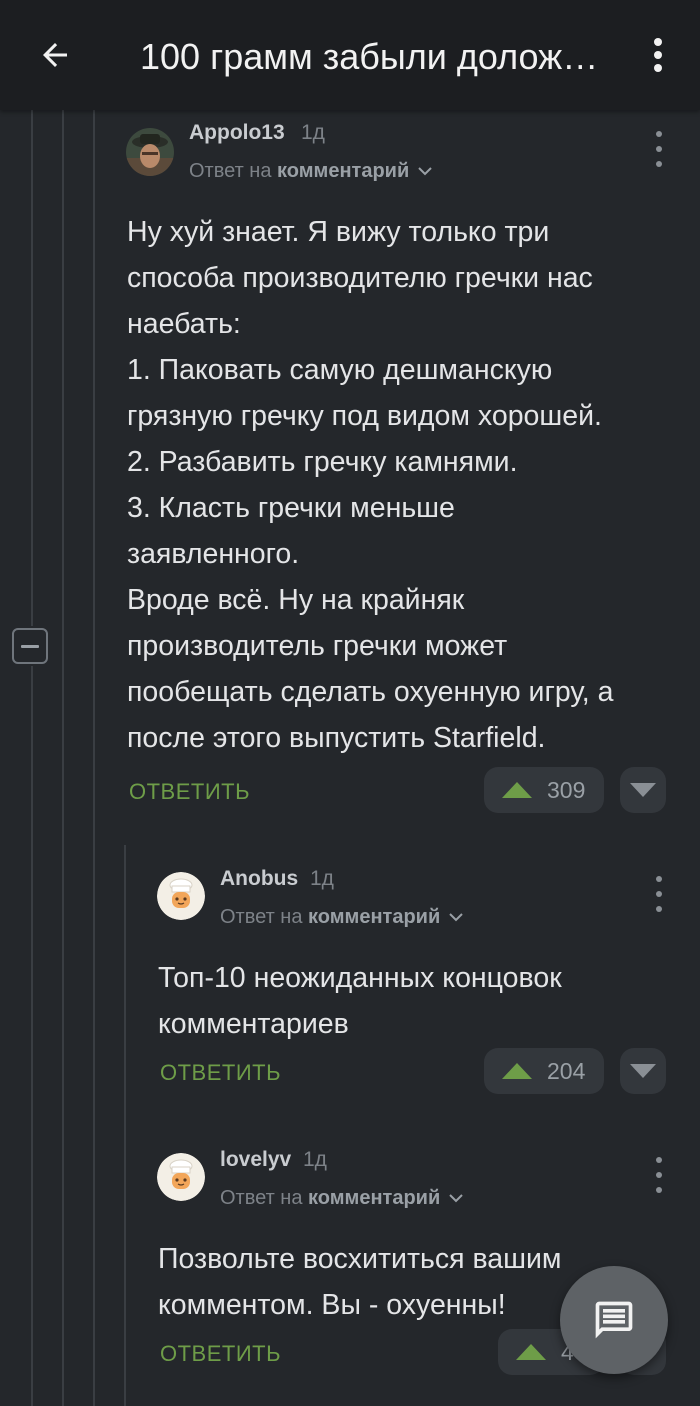 The height and width of the screenshot is (1406, 700). I want to click on more-menu-button, so click(658, 55).